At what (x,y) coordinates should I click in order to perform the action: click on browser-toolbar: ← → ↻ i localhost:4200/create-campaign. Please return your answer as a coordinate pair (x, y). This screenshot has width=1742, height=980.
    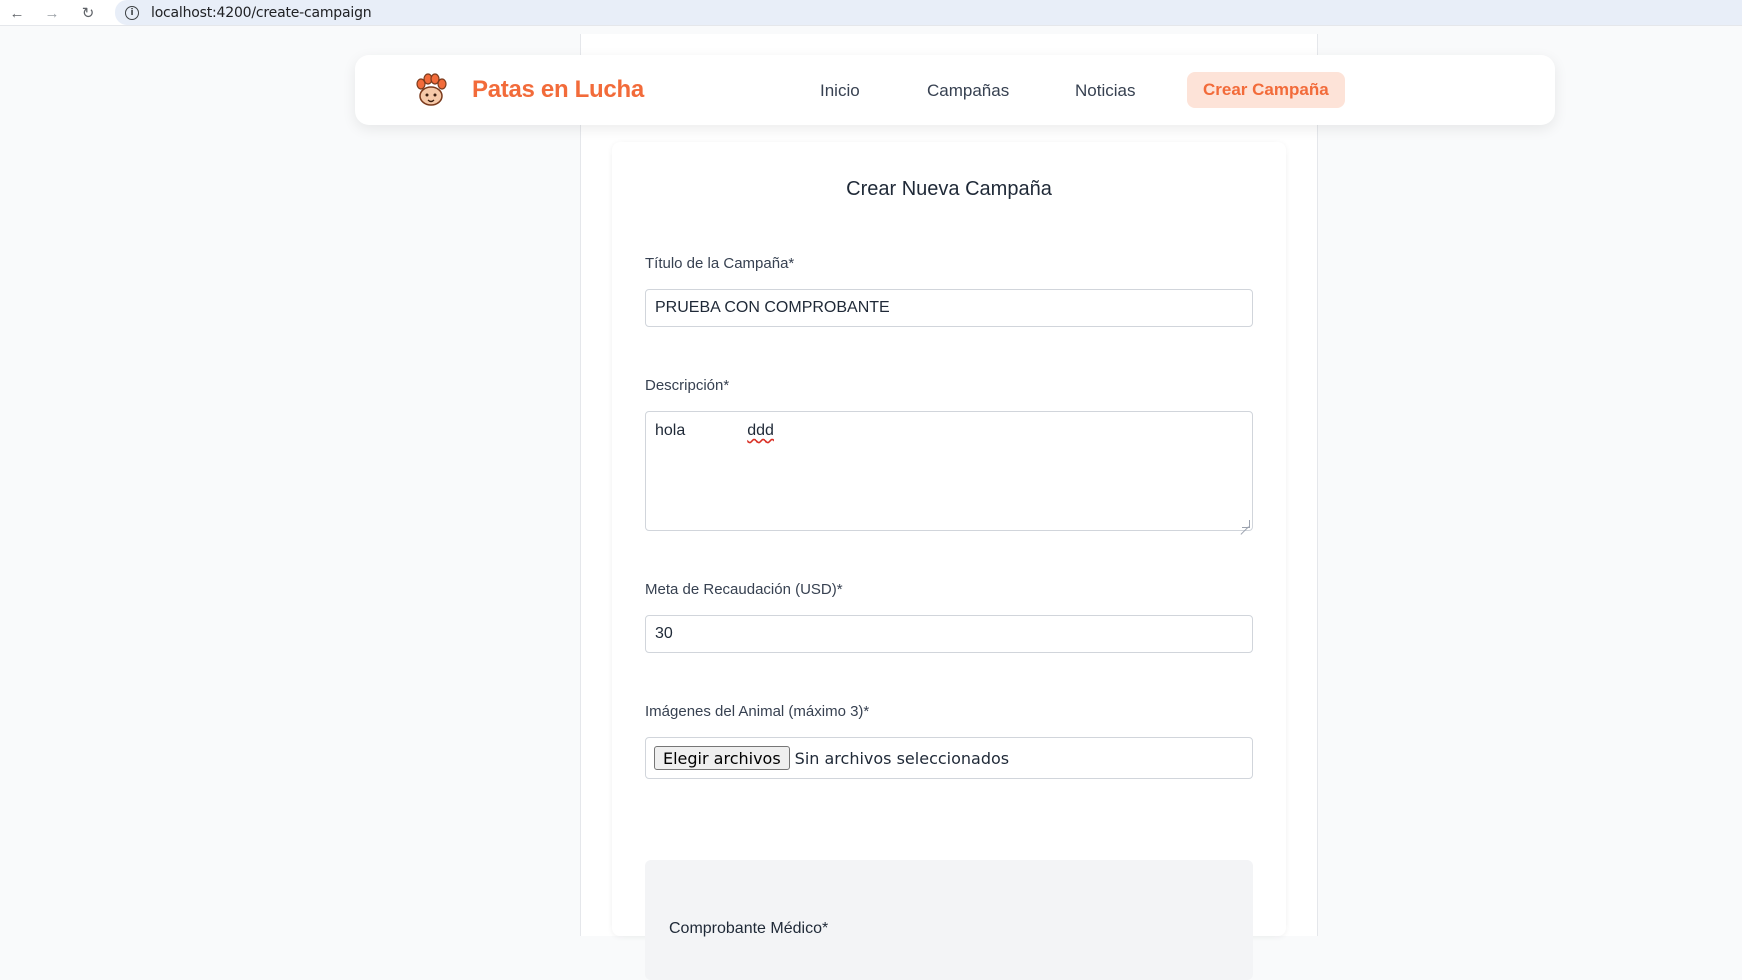
    Looking at the image, I should click on (871, 13).